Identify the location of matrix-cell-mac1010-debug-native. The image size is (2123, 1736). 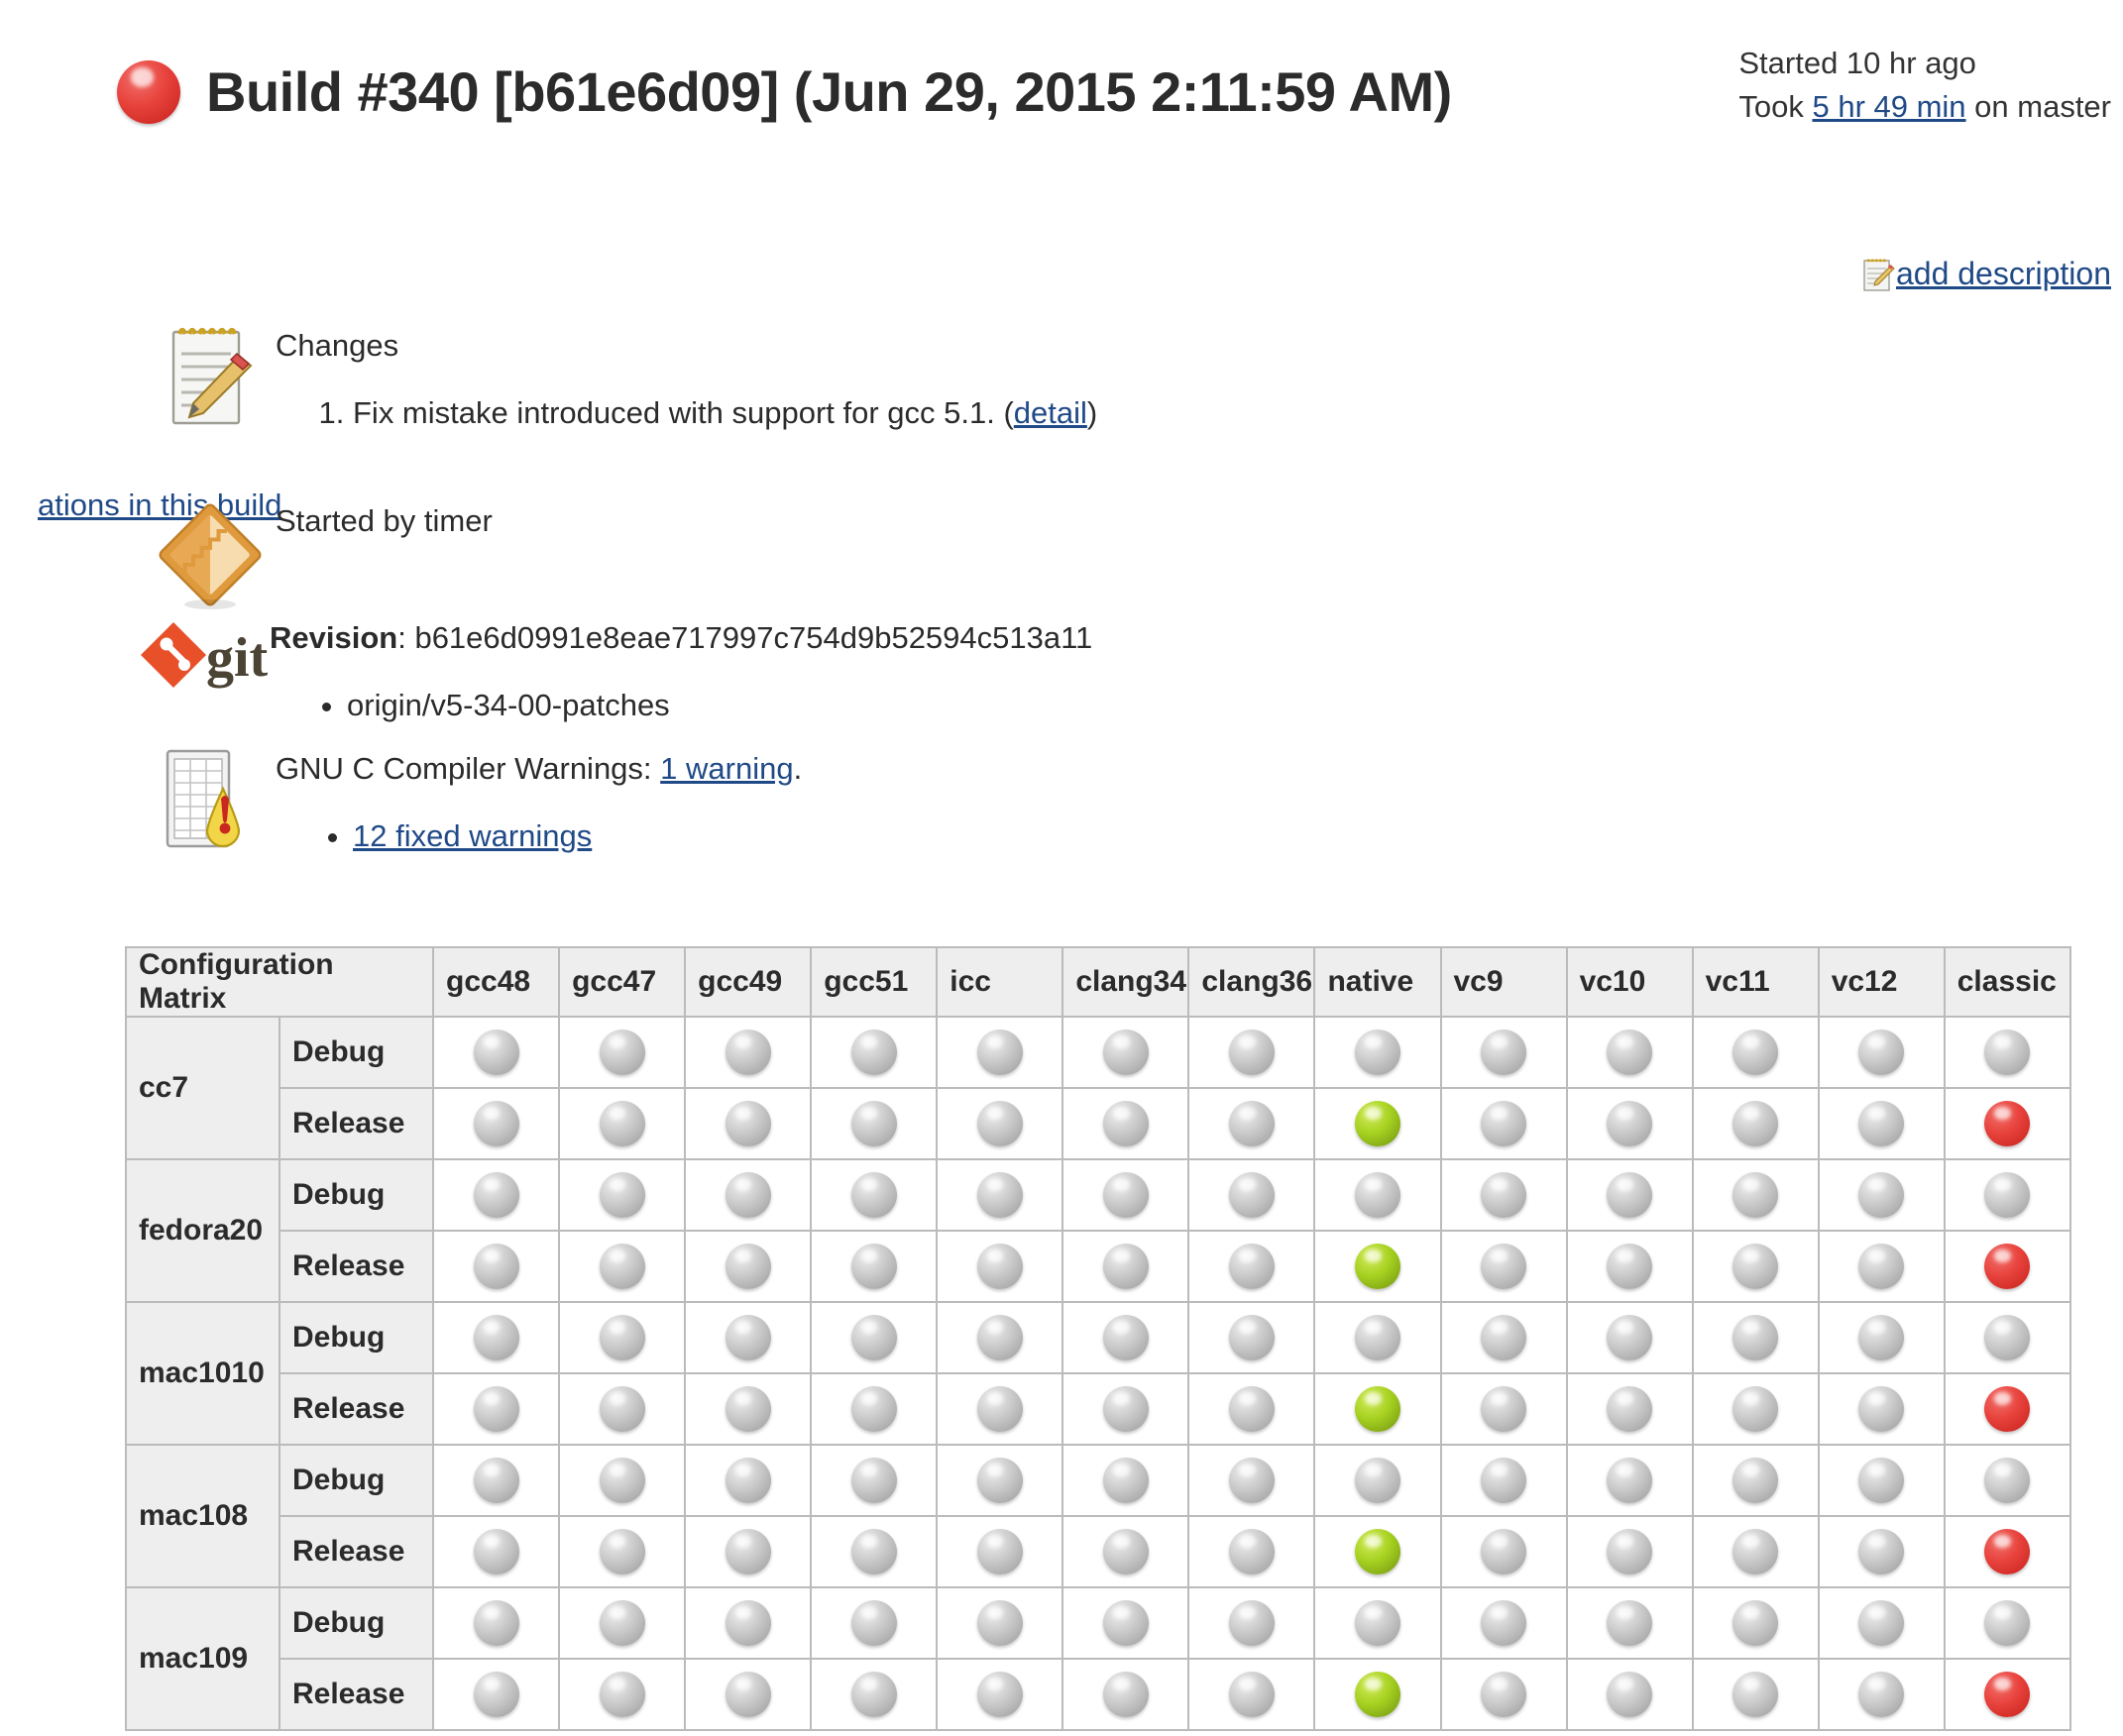
(1377, 1337).